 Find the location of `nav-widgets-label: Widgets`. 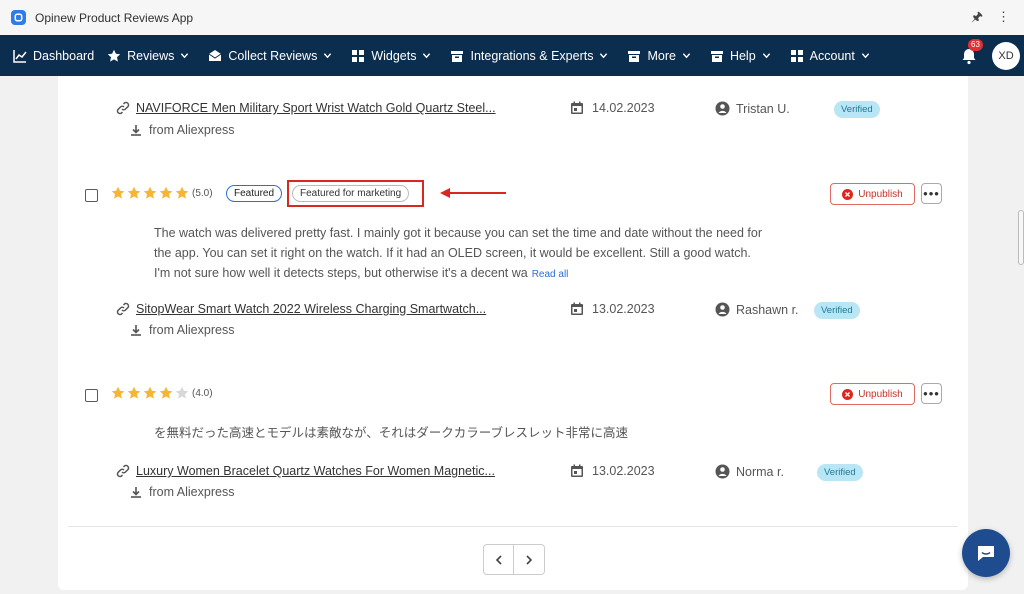

nav-widgets-label: Widgets is located at coordinates (394, 55).